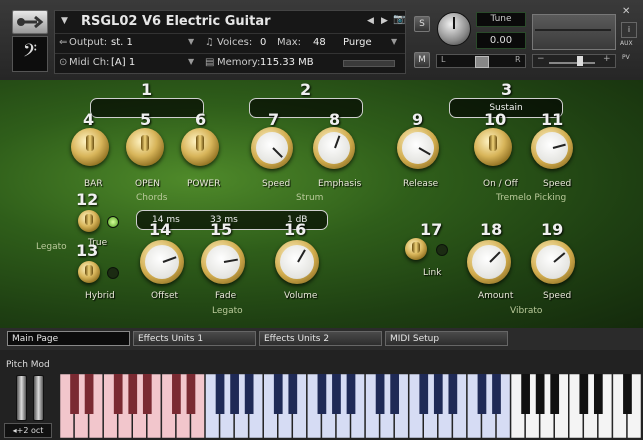 The height and width of the screenshot is (440, 643). What do you see at coordinates (201, 119) in the screenshot?
I see `control-number-6: 6` at bounding box center [201, 119].